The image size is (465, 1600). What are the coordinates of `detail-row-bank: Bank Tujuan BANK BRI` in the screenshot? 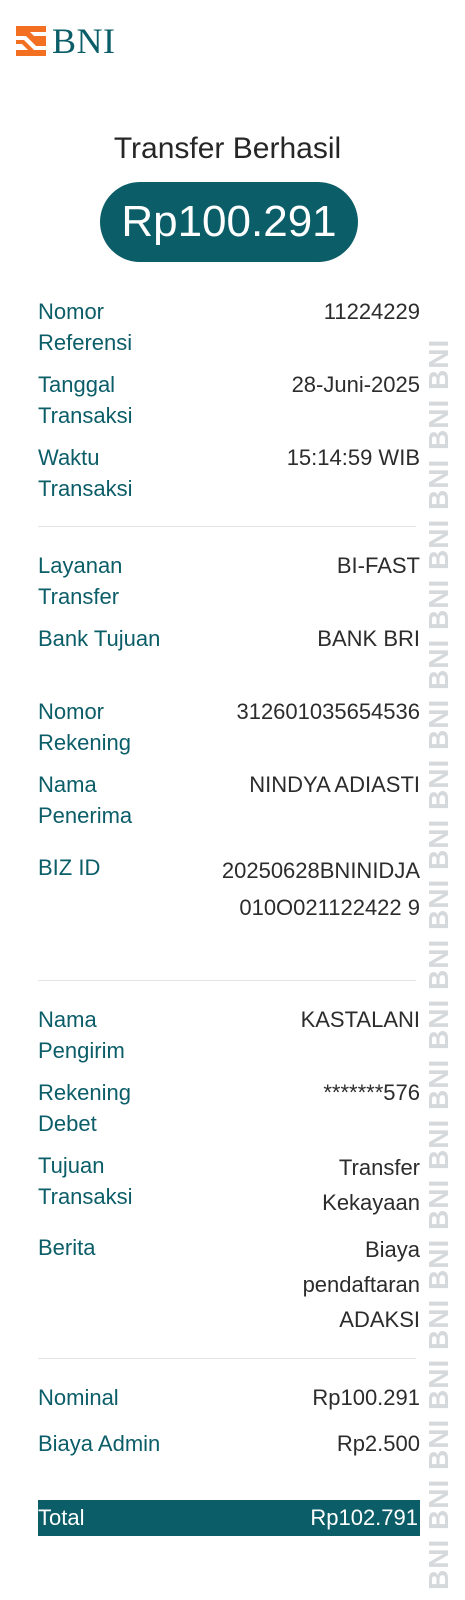 It's located at (229, 654).